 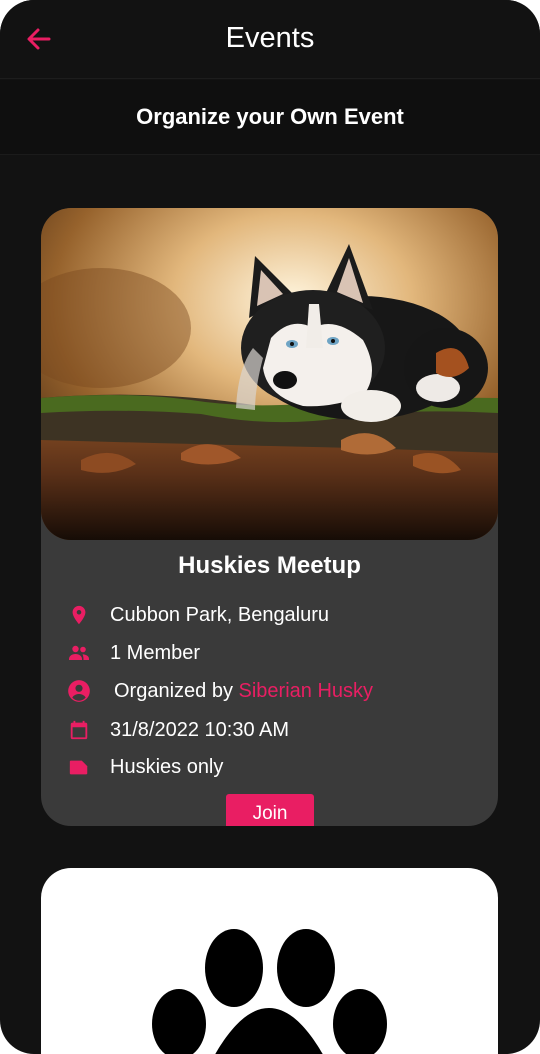 What do you see at coordinates (79, 767) in the screenshot?
I see `label-icon` at bounding box center [79, 767].